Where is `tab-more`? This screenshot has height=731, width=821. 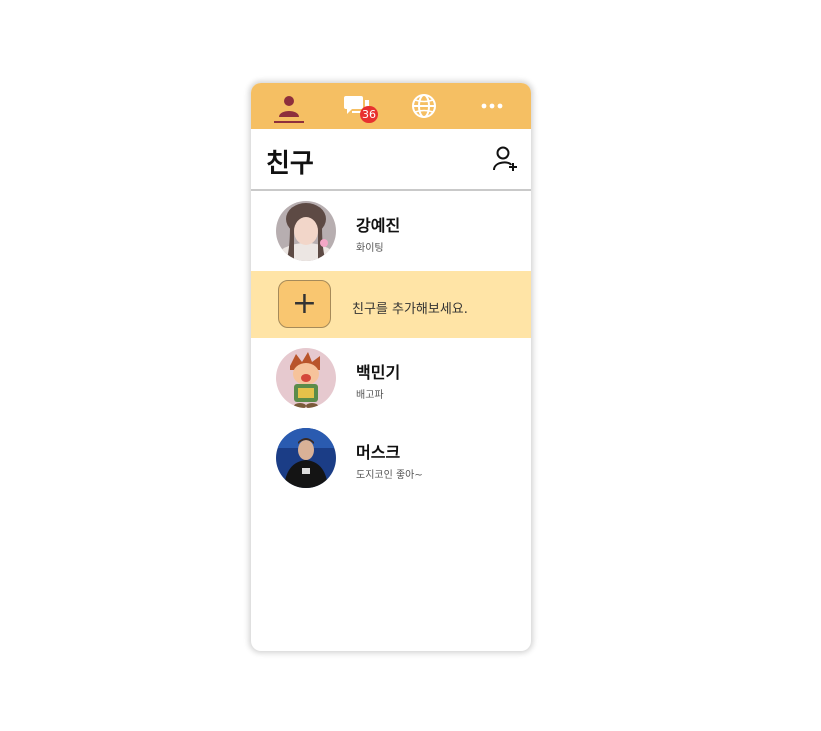 tab-more is located at coordinates (492, 106).